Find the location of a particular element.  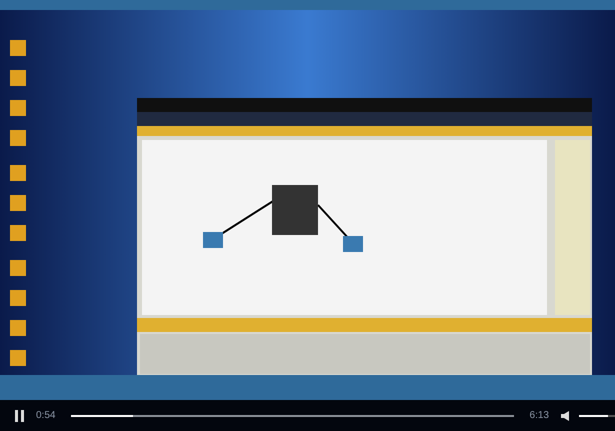

speaker-icon is located at coordinates (566, 415).